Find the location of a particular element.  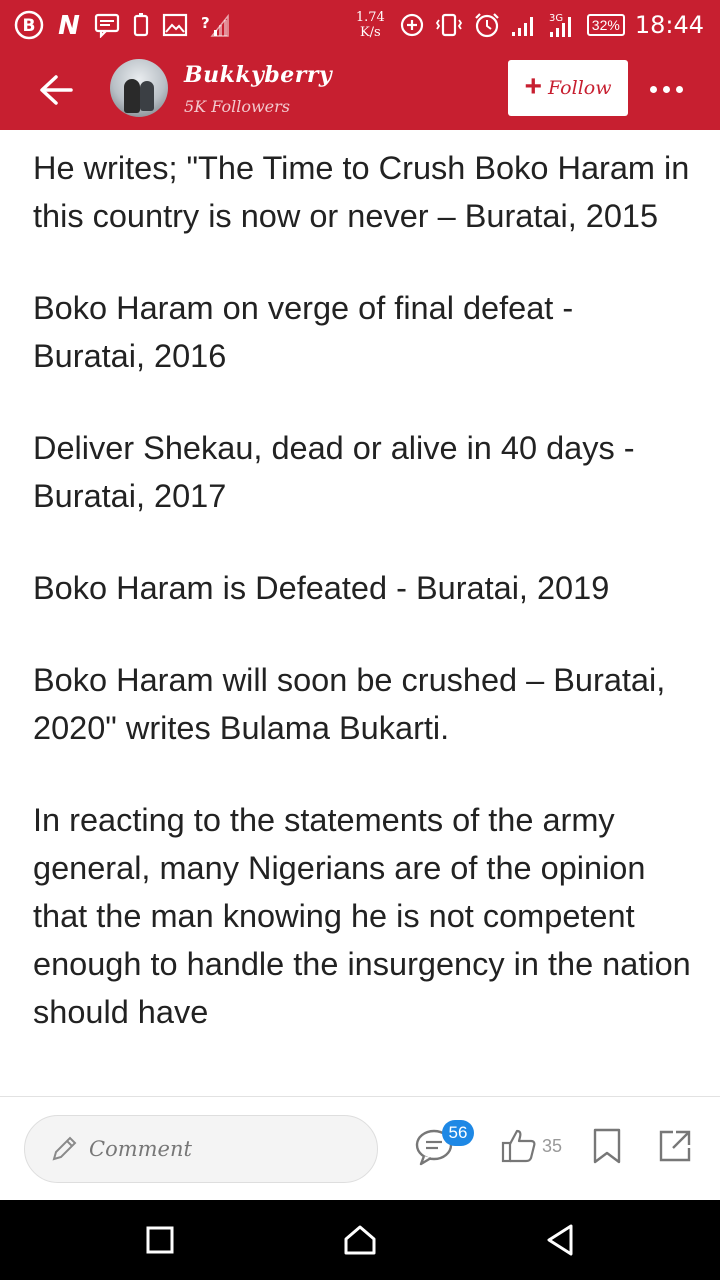

home-button is located at coordinates (360, 1240).